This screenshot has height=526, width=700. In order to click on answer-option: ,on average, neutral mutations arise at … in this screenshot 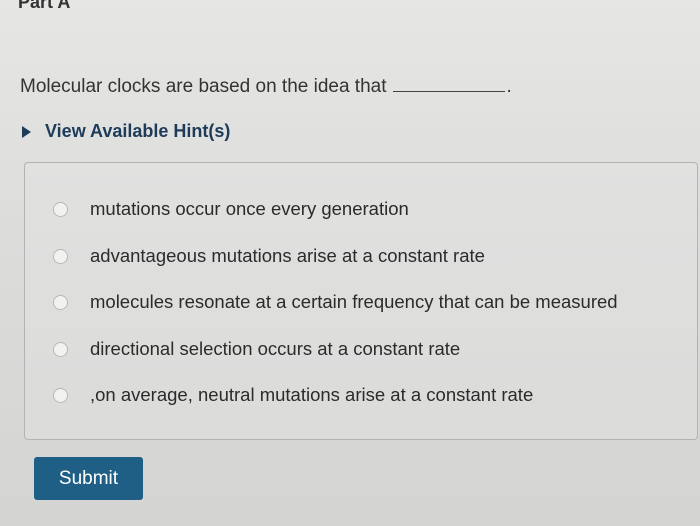, I will do `click(293, 395)`.